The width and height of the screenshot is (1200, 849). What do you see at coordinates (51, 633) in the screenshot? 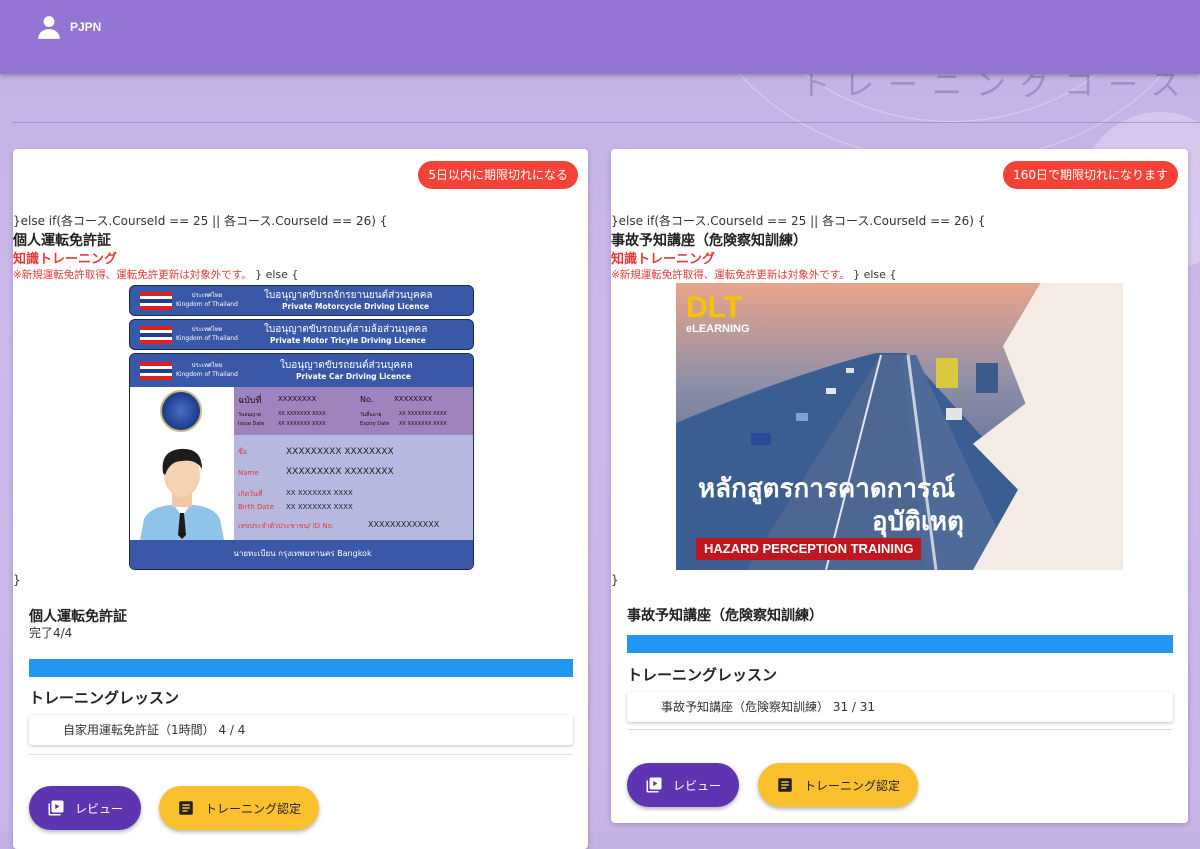
I see `completion-text: 完了4/4` at bounding box center [51, 633].